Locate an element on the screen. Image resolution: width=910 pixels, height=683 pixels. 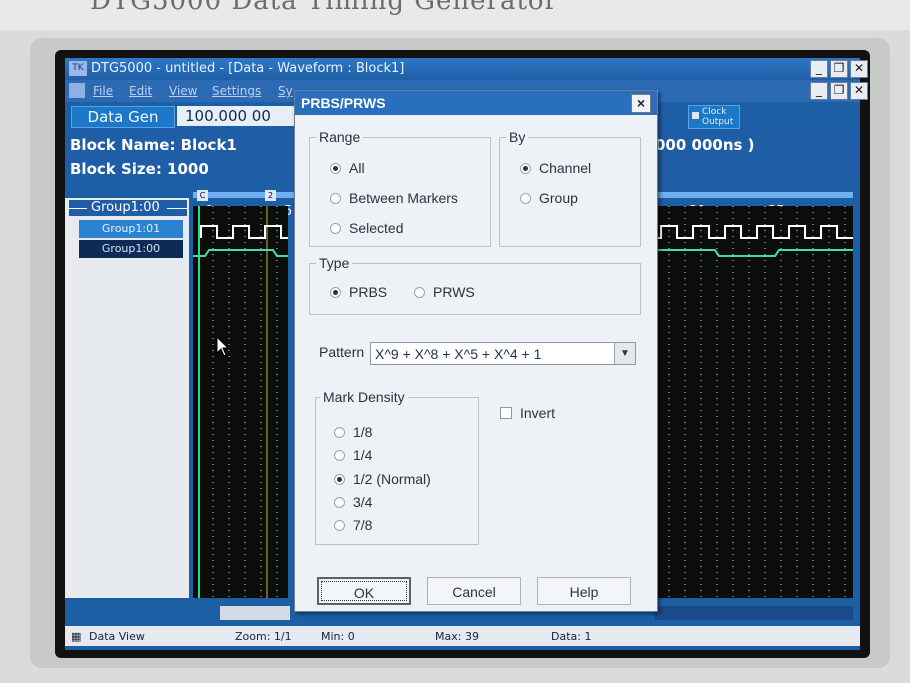
dropdown-arrow-icon: ▼ is located at coordinates (624, 353).